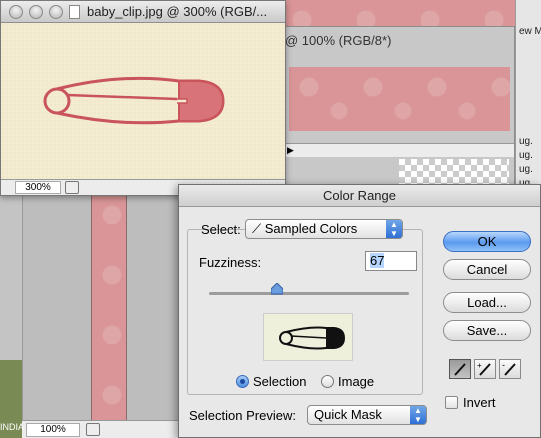 The width and height of the screenshot is (541, 438). Describe the element at coordinates (399, 99) in the screenshot. I see `pattern-band` at that location.